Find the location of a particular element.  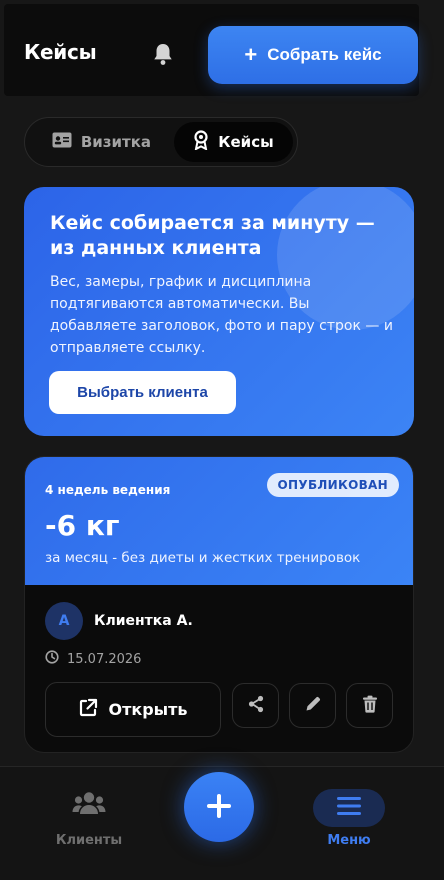

select-client-button: Выбрать клиента is located at coordinates (142, 392).